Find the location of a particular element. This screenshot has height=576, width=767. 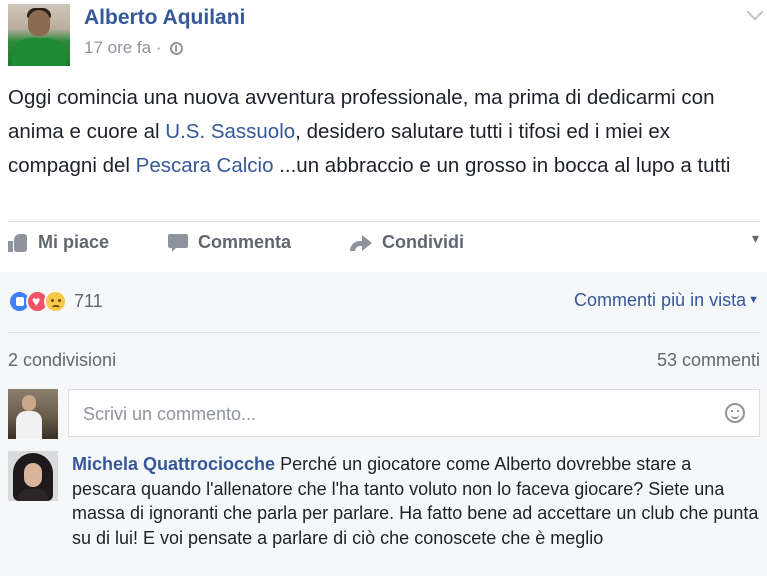

shares-count: 2 condivisioni is located at coordinates (62, 360).